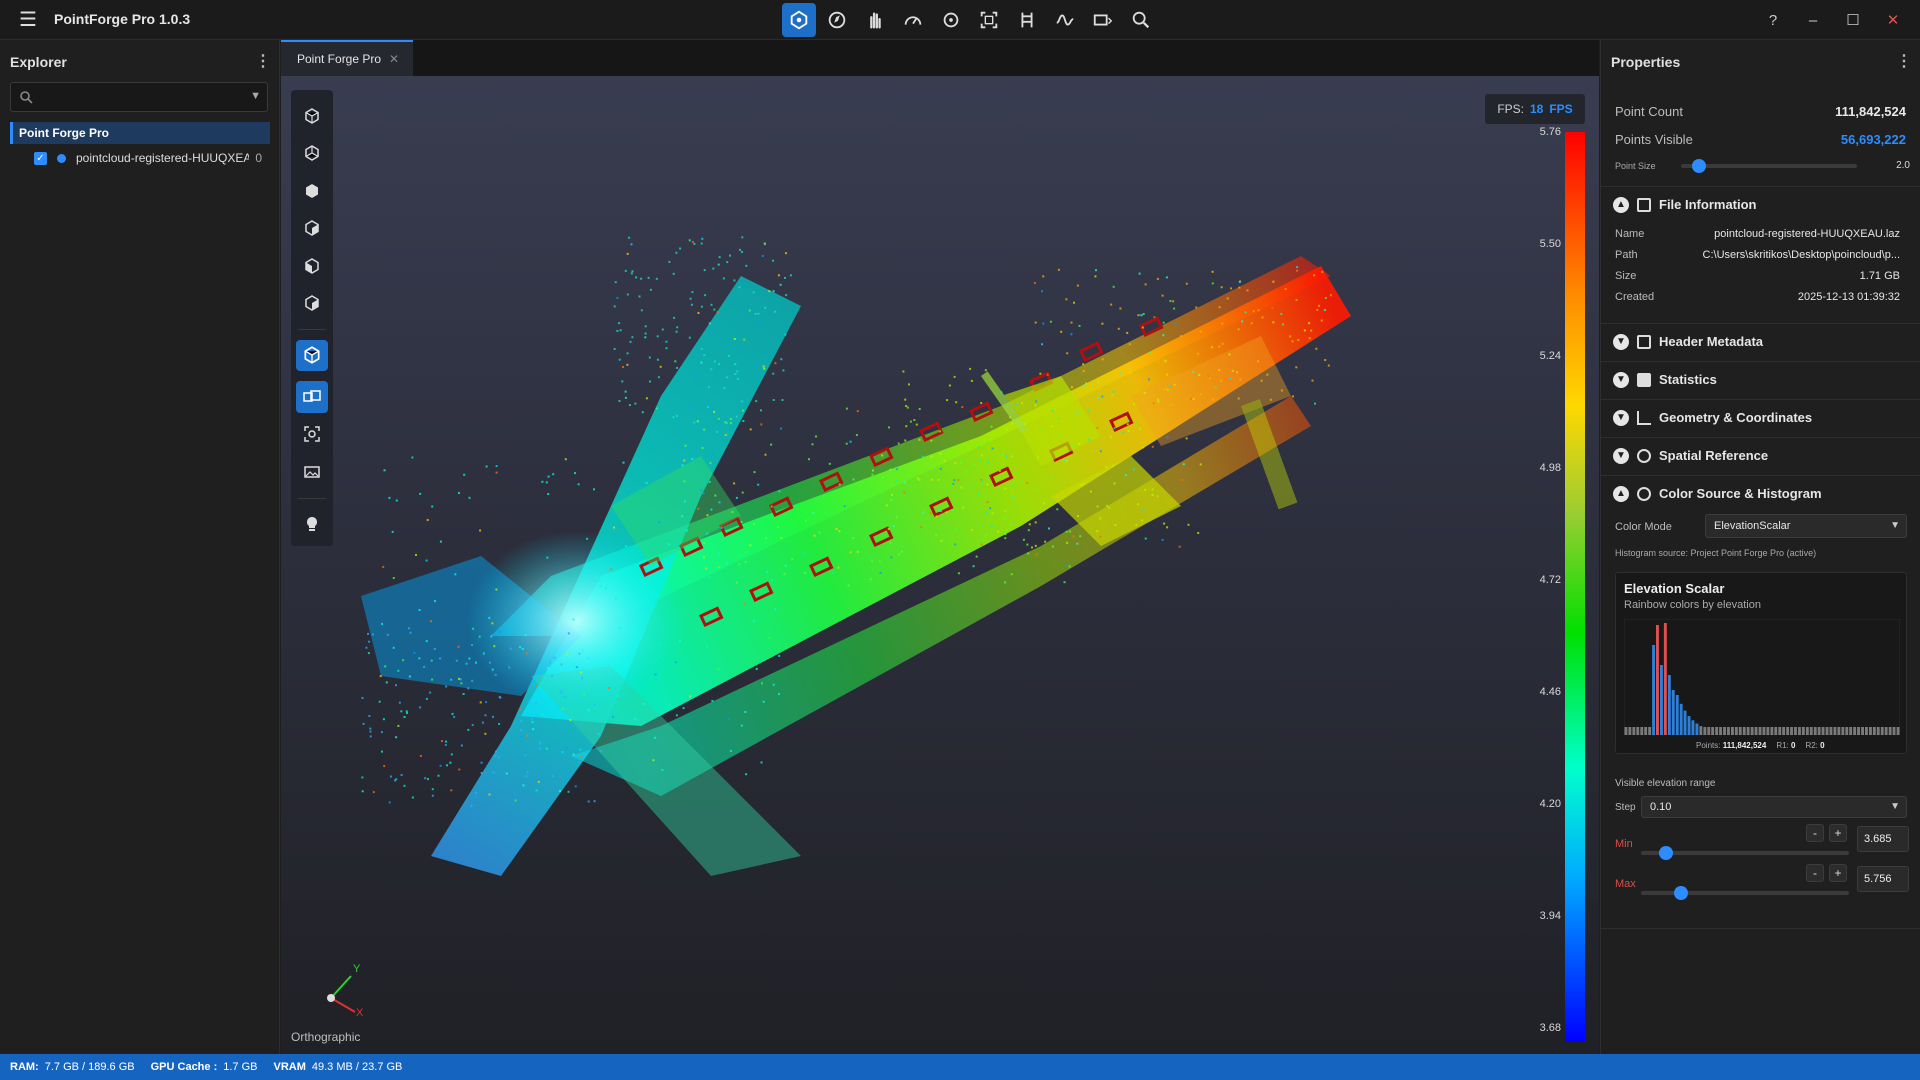  Describe the element at coordinates (312, 434) in the screenshot. I see `zoom-extents-button` at that location.